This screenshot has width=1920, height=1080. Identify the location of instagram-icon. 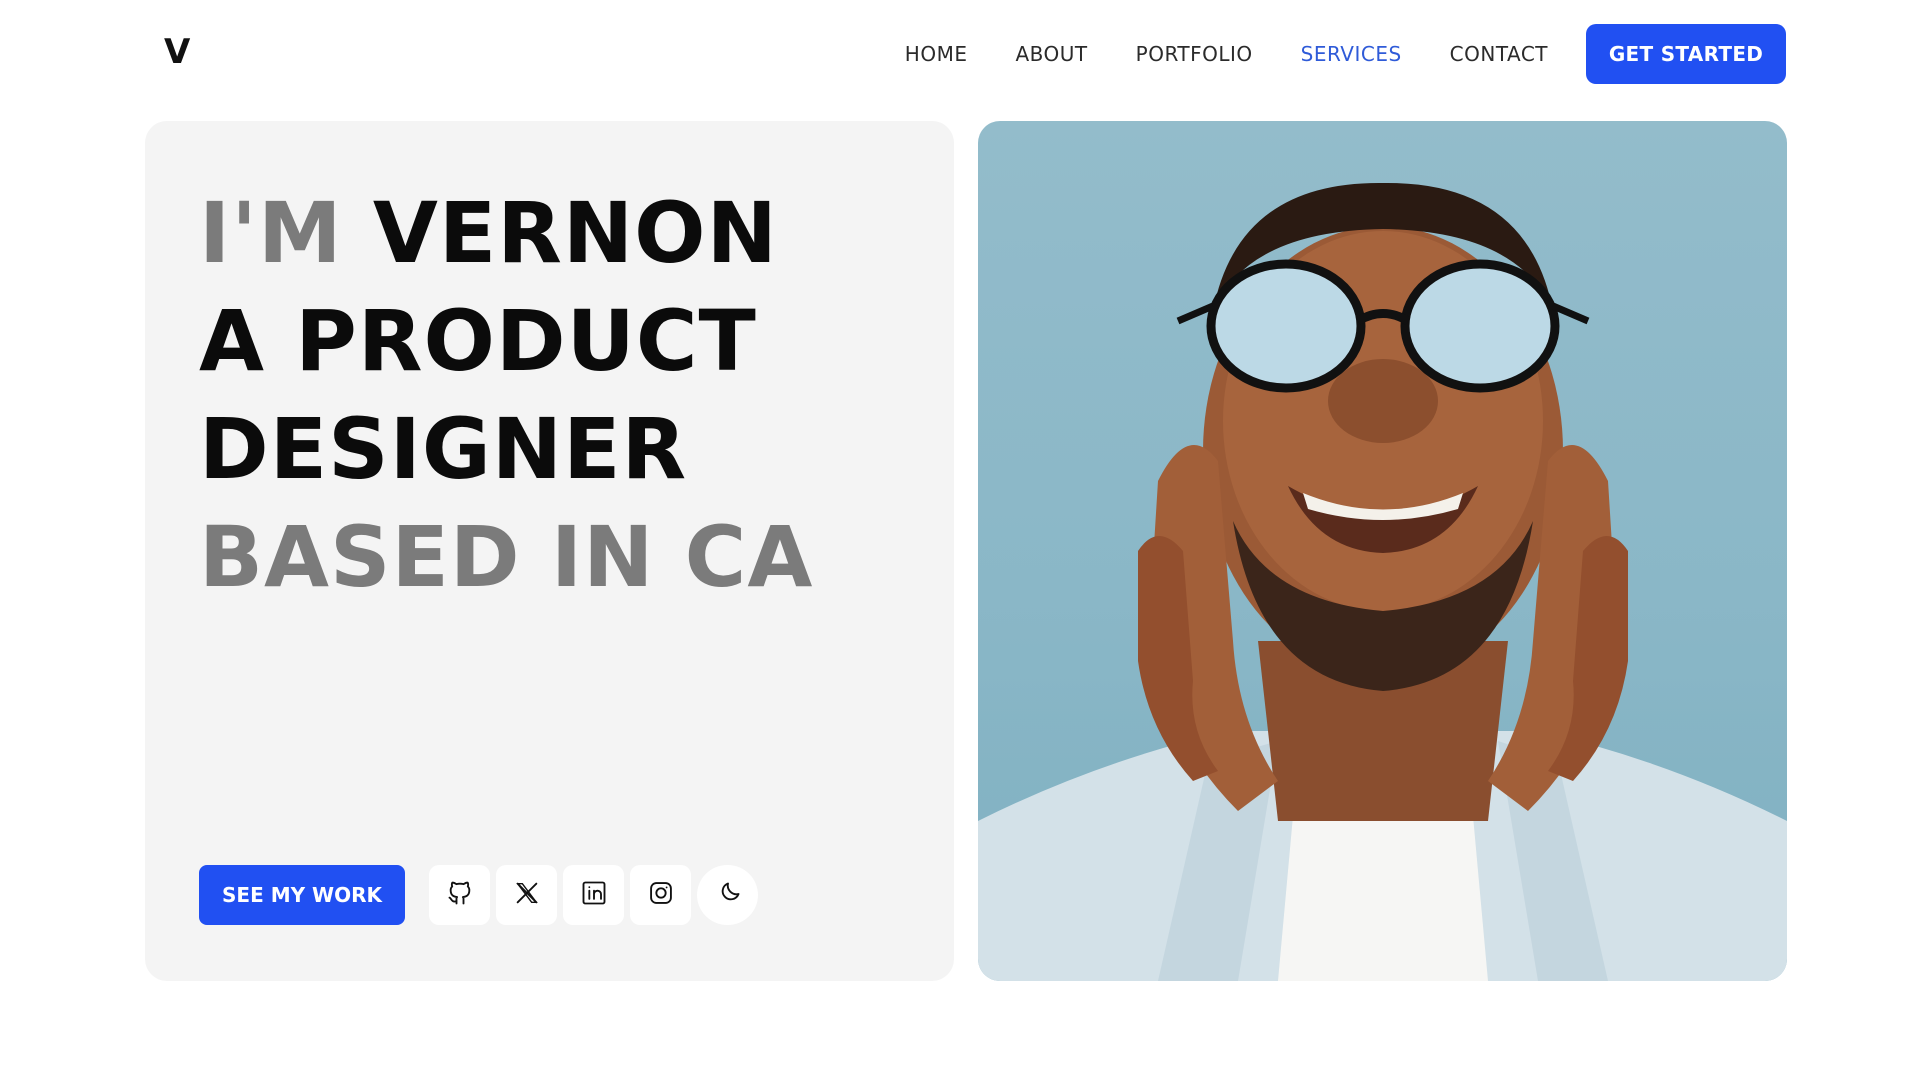
(661, 895).